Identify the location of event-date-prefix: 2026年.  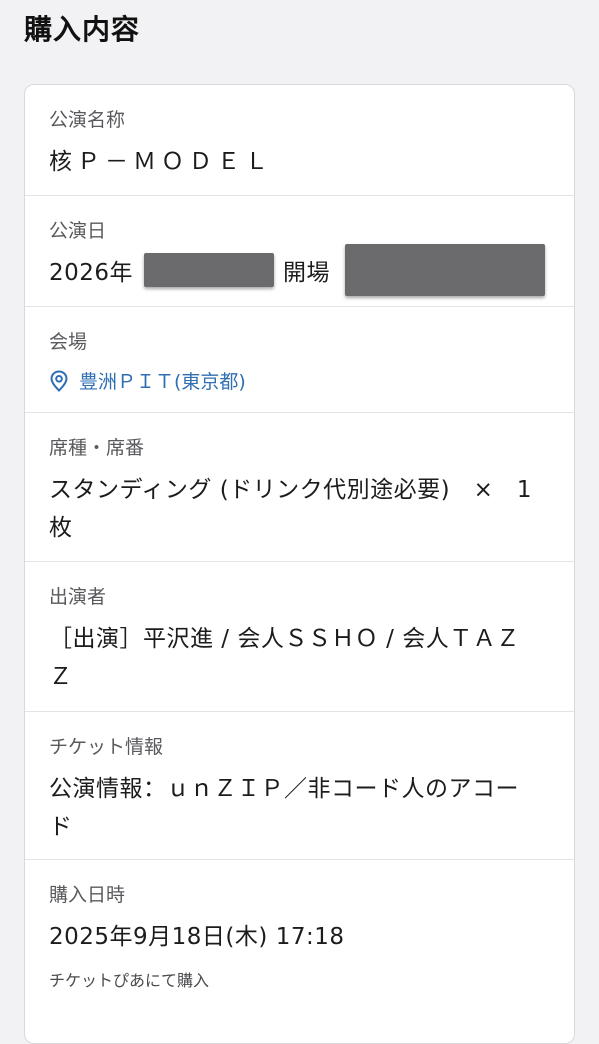
(91, 273).